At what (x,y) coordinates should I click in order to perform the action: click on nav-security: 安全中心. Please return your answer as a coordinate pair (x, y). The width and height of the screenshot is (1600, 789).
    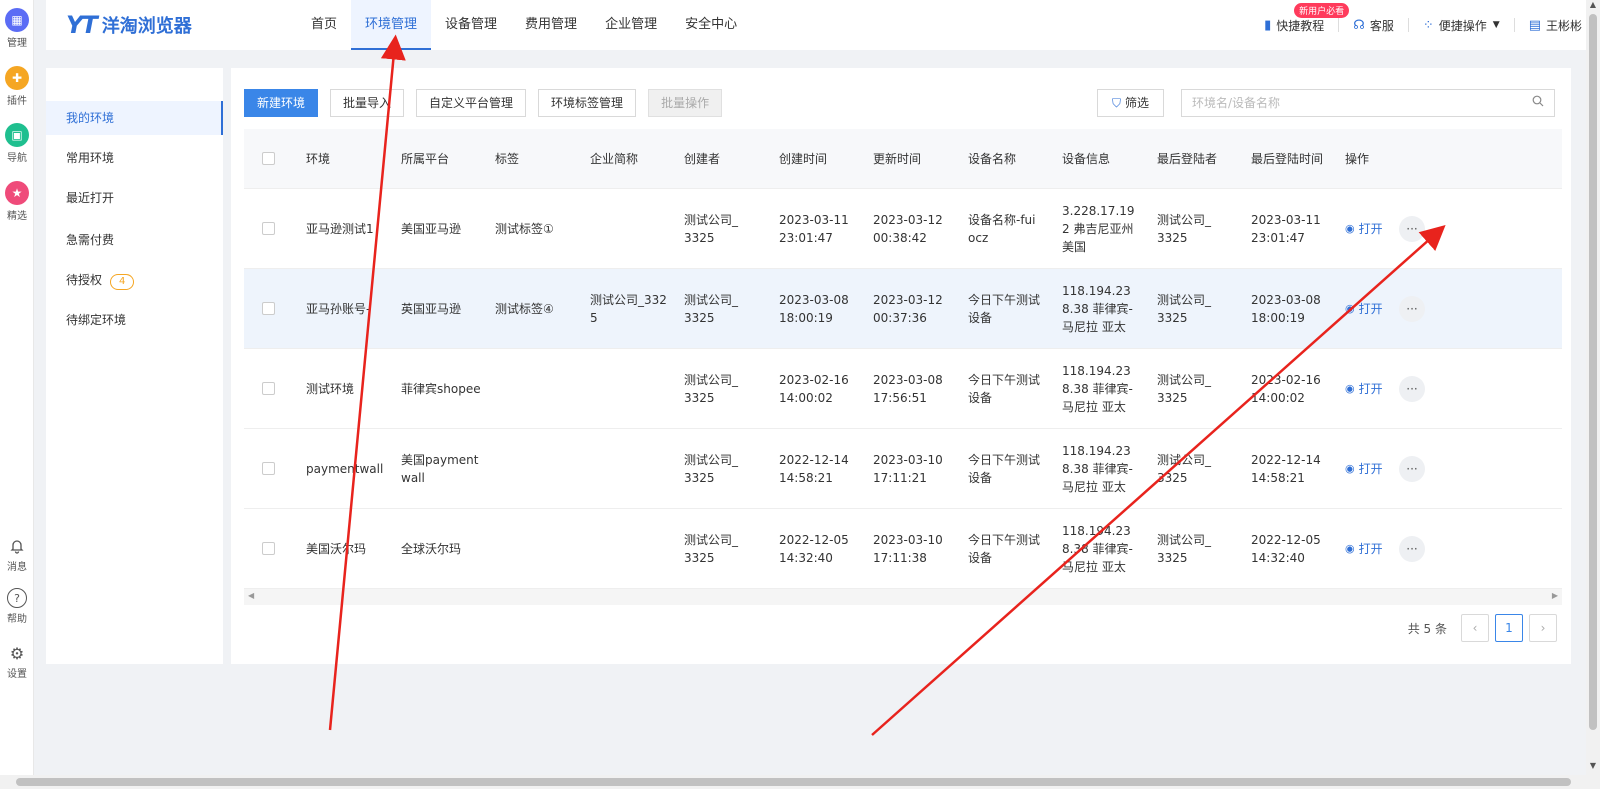
    Looking at the image, I should click on (711, 25).